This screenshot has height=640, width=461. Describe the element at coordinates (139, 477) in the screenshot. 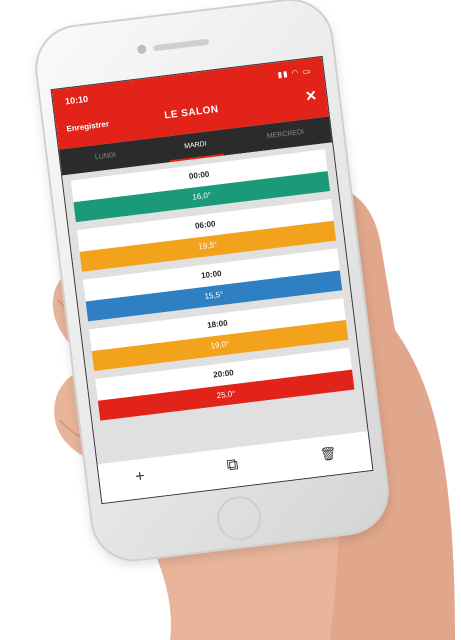

I see `add-icon: +` at that location.